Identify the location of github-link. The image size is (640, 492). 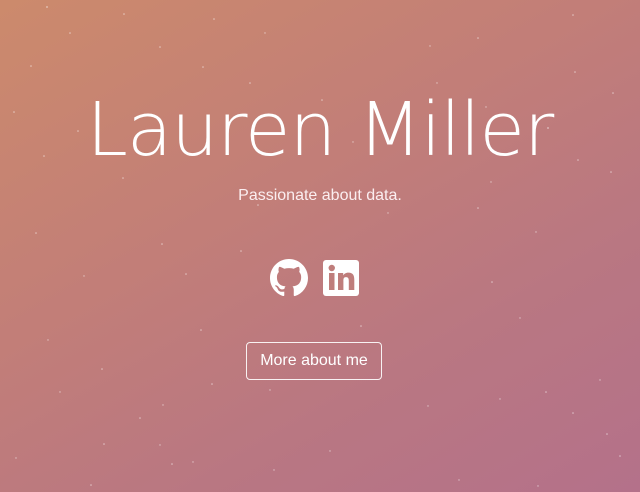
(289, 278).